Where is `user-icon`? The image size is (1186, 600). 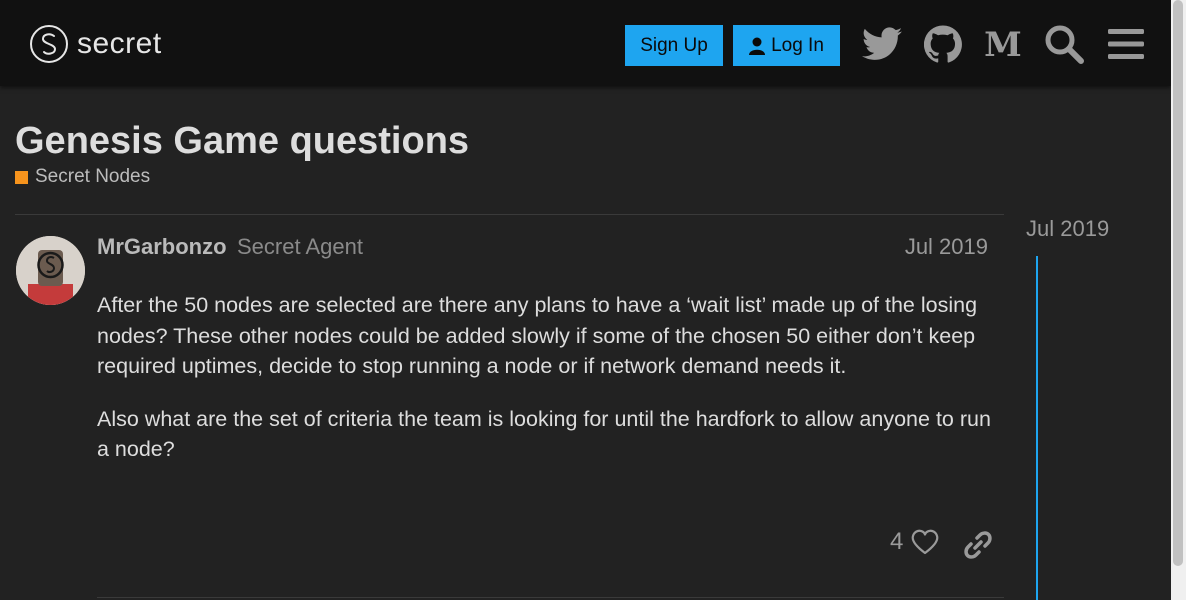
user-icon is located at coordinates (757, 46).